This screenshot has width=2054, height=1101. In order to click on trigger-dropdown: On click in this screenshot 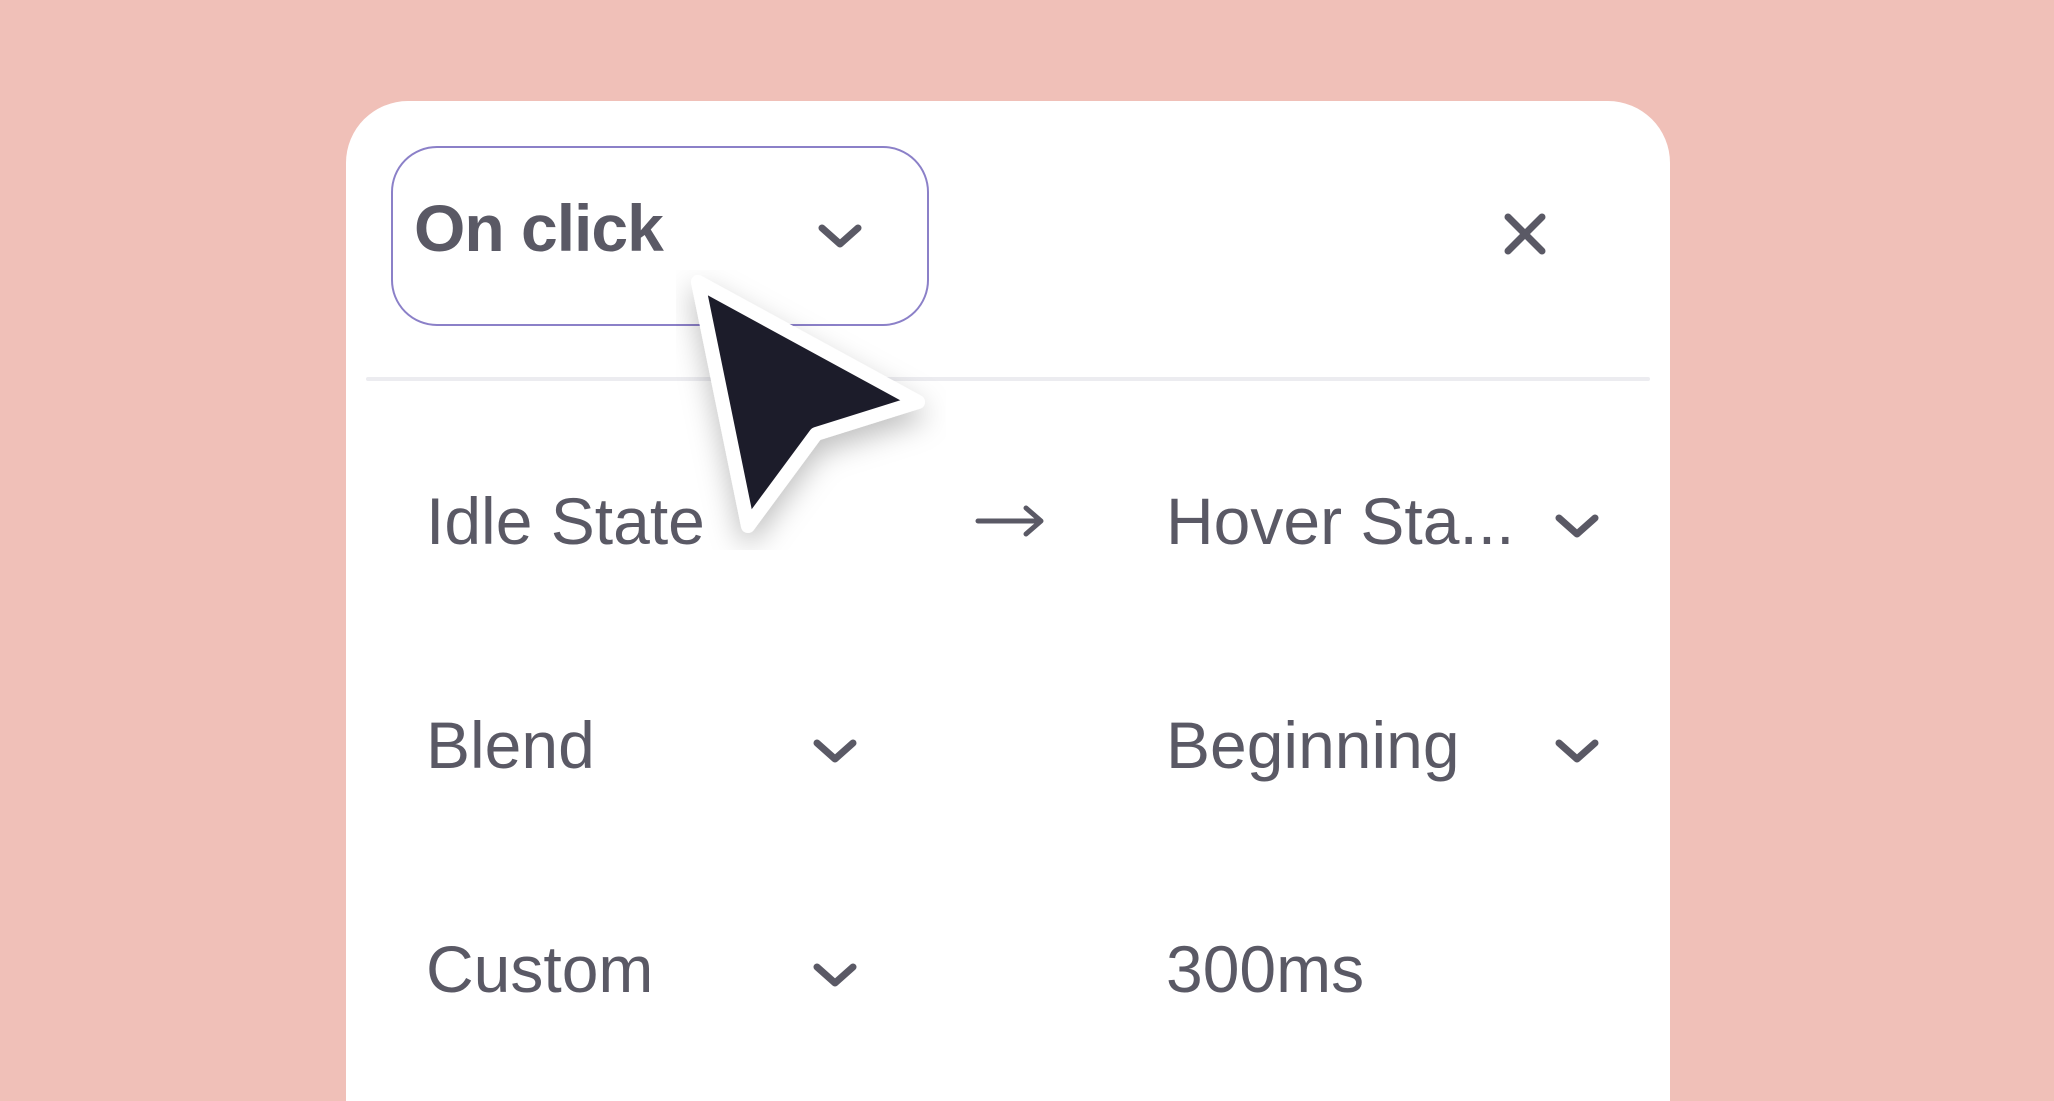, I will do `click(660, 236)`.